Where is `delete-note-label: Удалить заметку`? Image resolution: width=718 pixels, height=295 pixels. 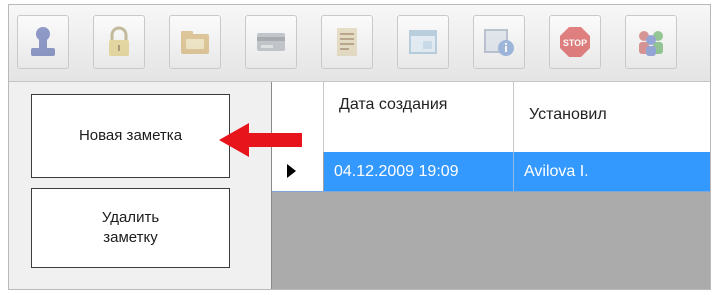
delete-note-label: Удалить заметку is located at coordinates (130, 227).